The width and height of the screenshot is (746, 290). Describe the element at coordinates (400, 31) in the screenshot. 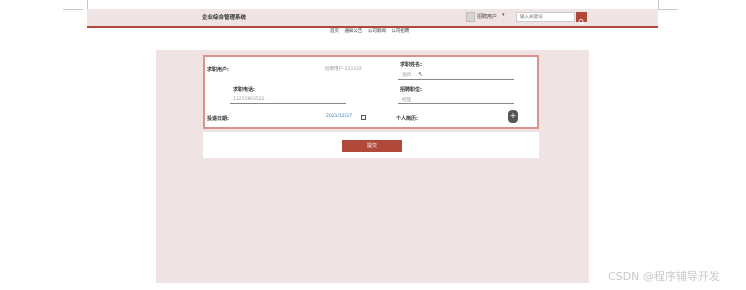

I see `nav-item-recruitment: 公司招聘` at that location.